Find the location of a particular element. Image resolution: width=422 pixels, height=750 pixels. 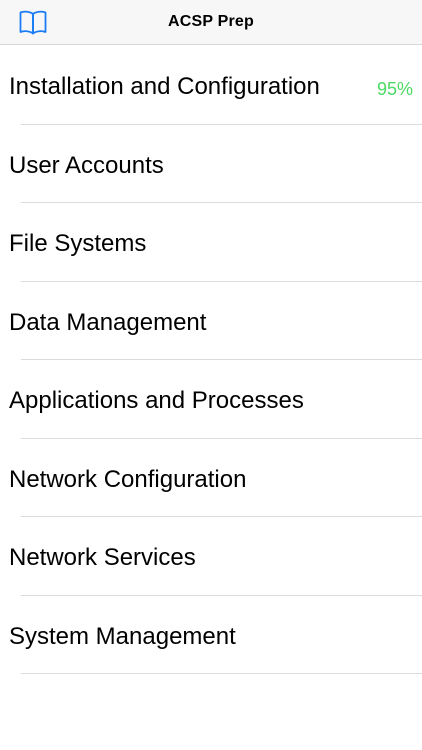

score-badge: 95% is located at coordinates (394, 89).